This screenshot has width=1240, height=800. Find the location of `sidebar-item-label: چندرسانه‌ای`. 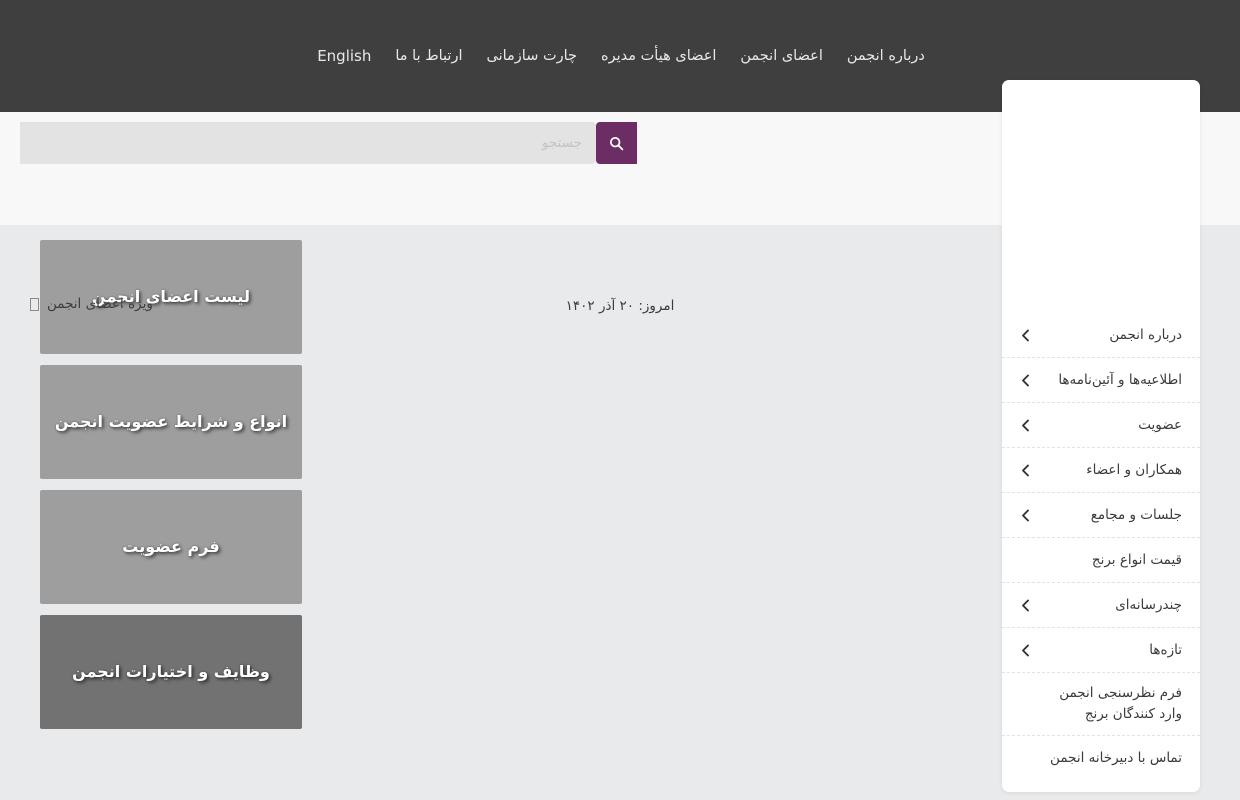

sidebar-item-label: چندرسانه‌ای is located at coordinates (1148, 604).